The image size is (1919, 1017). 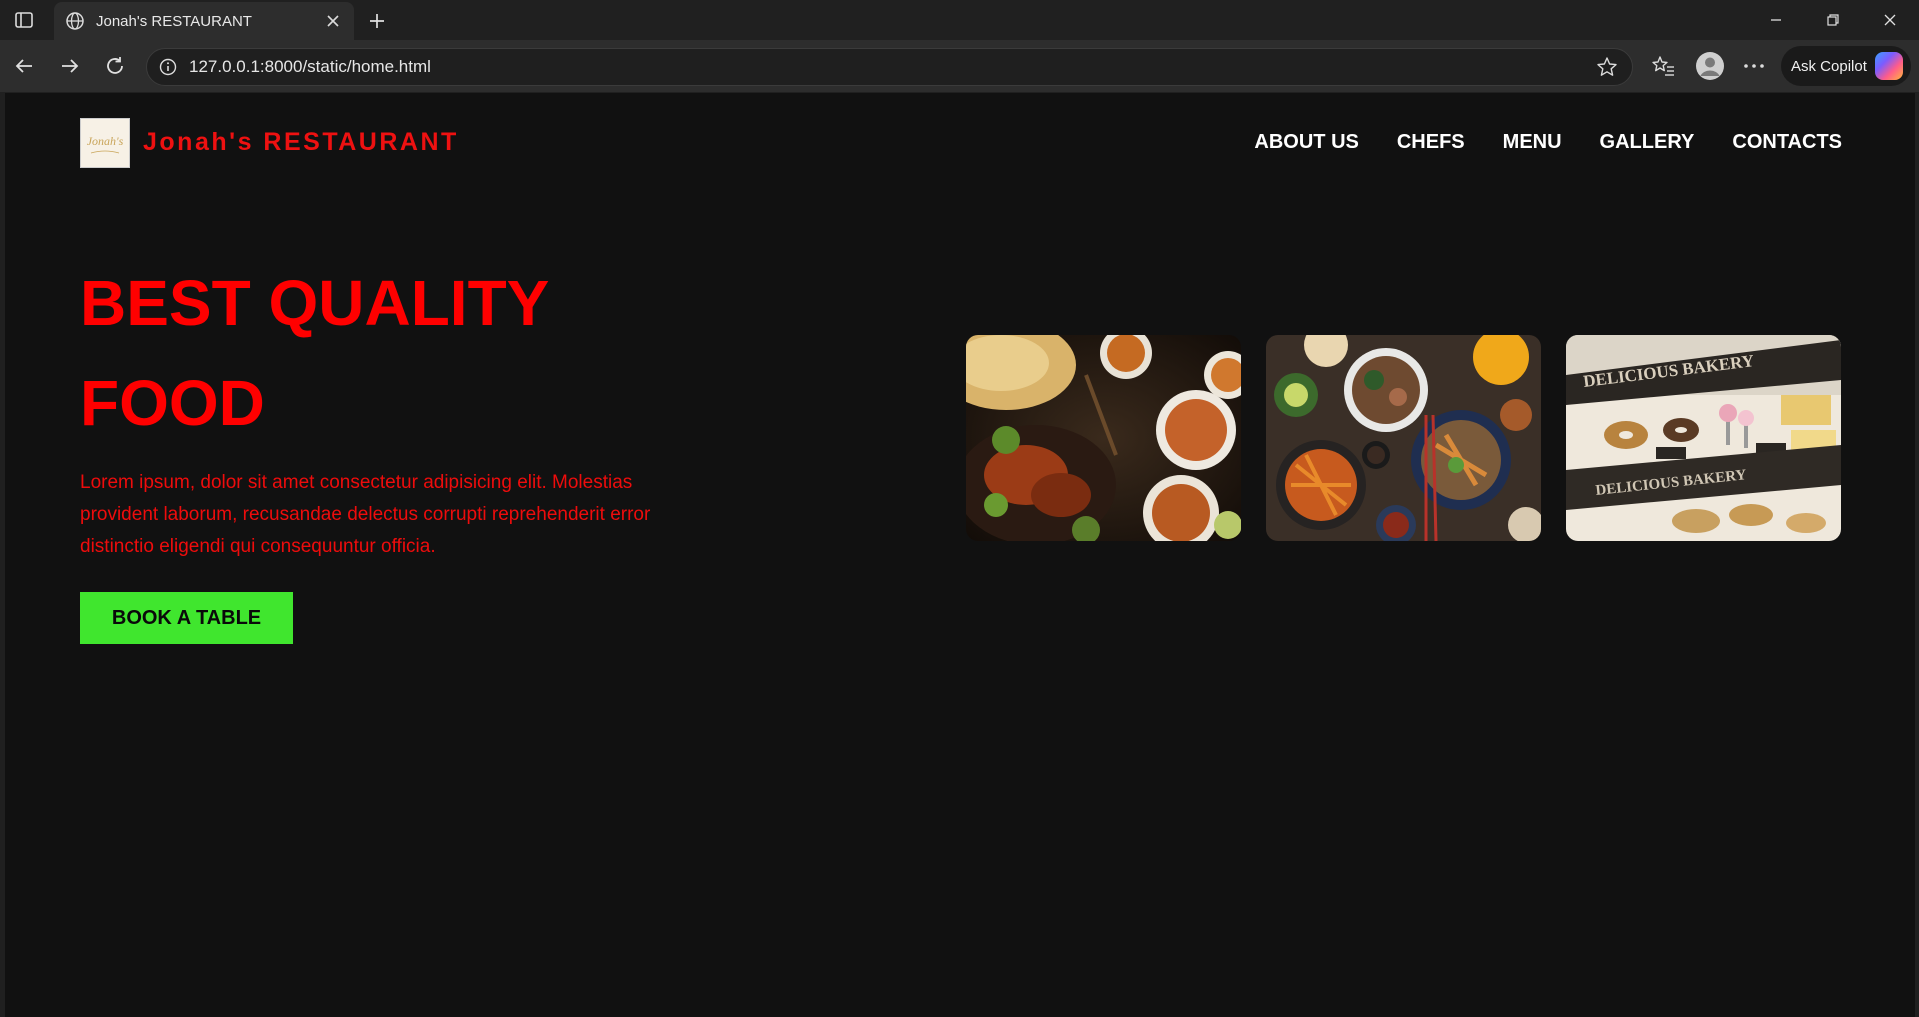 I want to click on logo-text: Jonah's, so click(x=105, y=141).